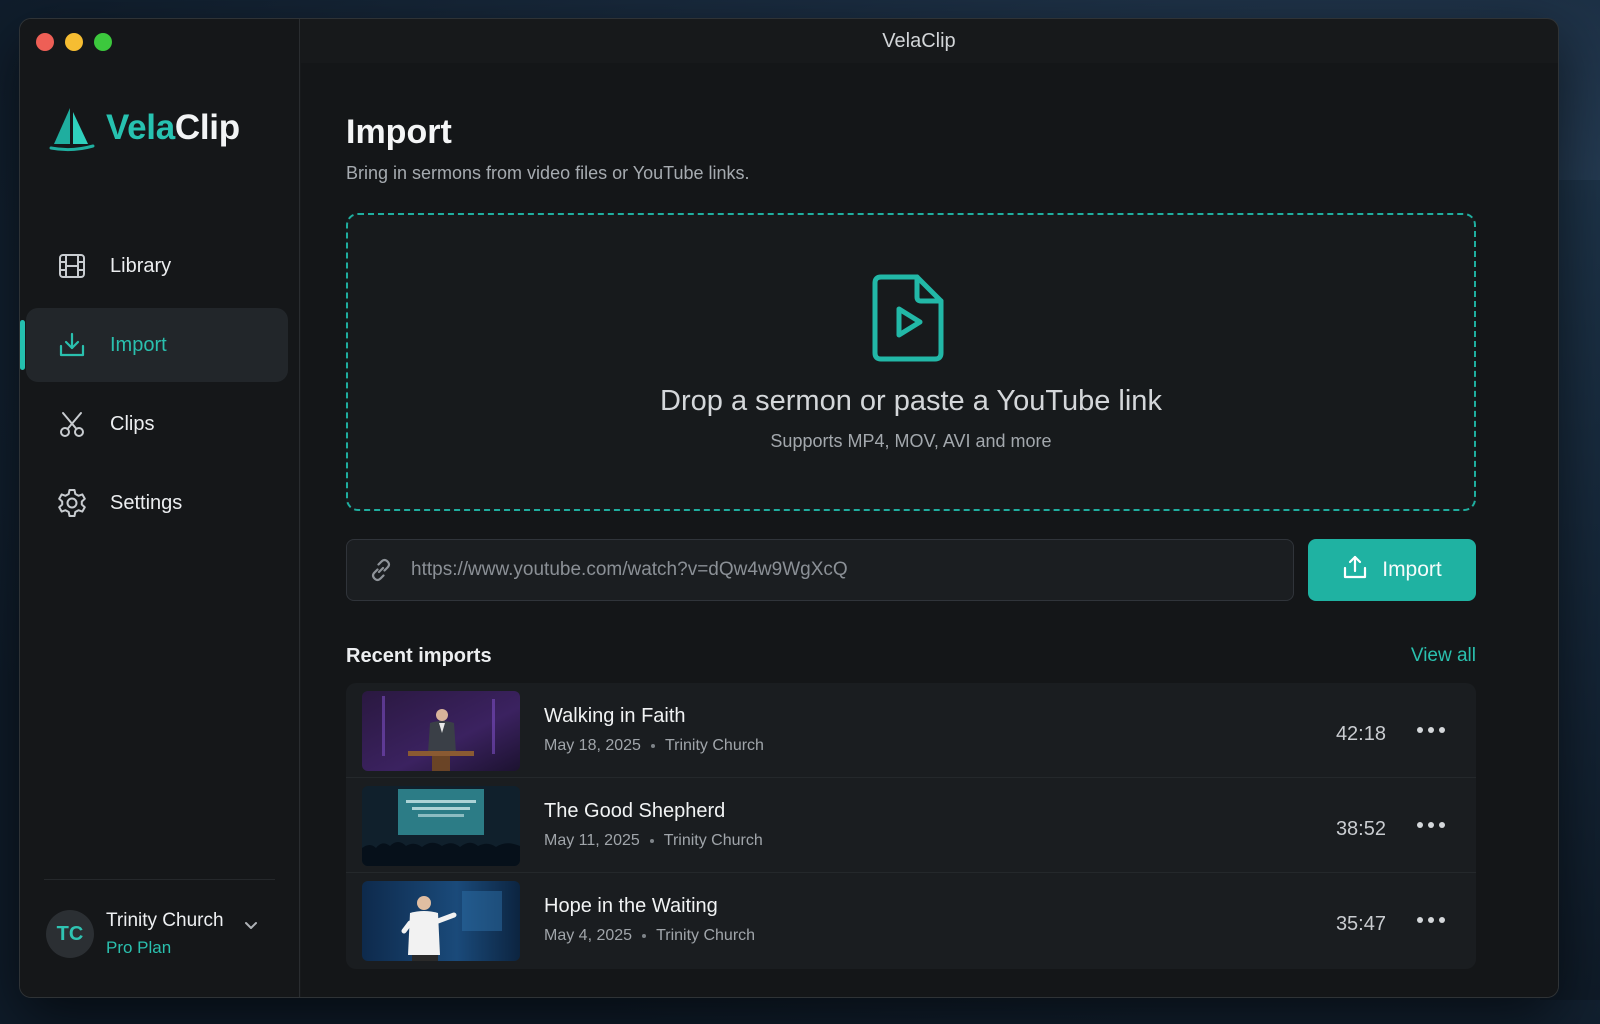 This screenshot has height=1024, width=1600. I want to click on sidebar-item-import: Import, so click(154, 345).